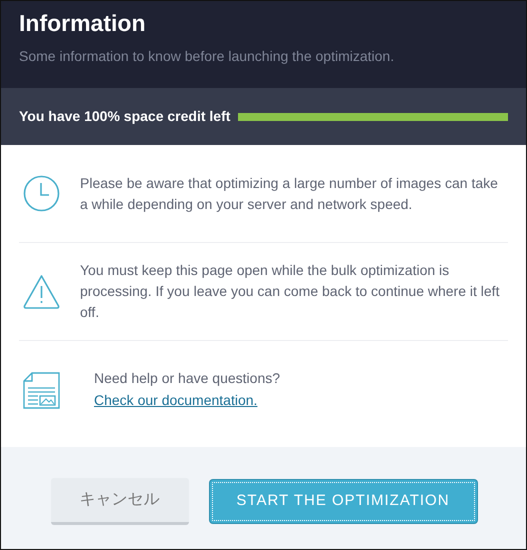 This screenshot has width=527, height=550. Describe the element at coordinates (124, 116) in the screenshot. I see `credit-label: You have 100% space credit left` at that location.